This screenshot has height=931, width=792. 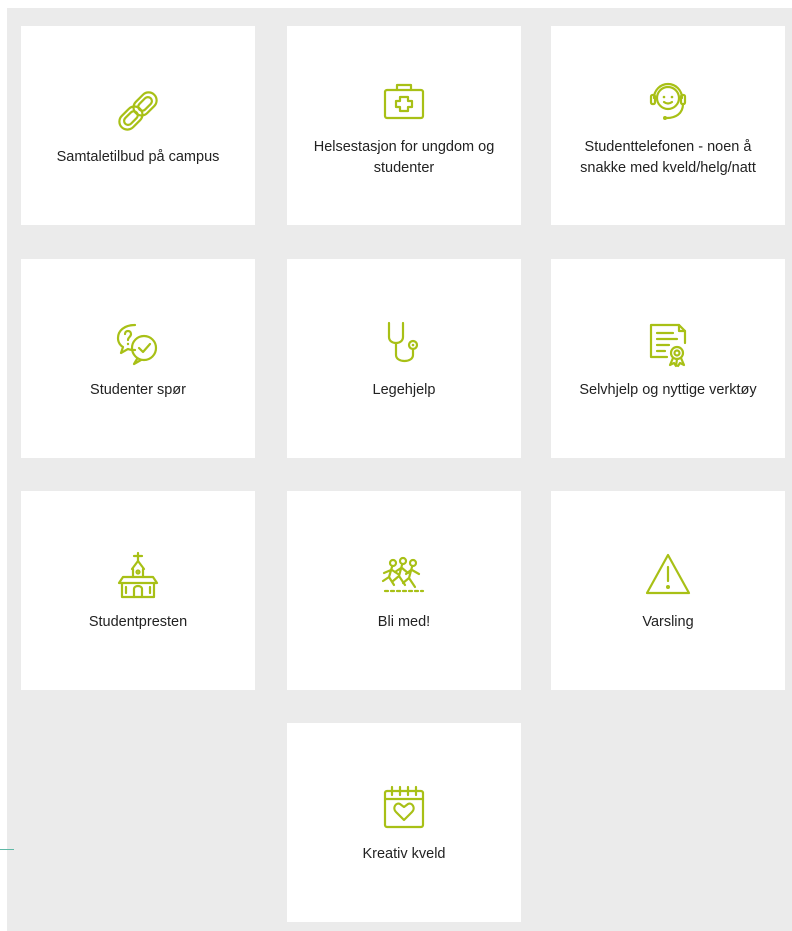 I want to click on edge-divider, so click(x=7, y=849).